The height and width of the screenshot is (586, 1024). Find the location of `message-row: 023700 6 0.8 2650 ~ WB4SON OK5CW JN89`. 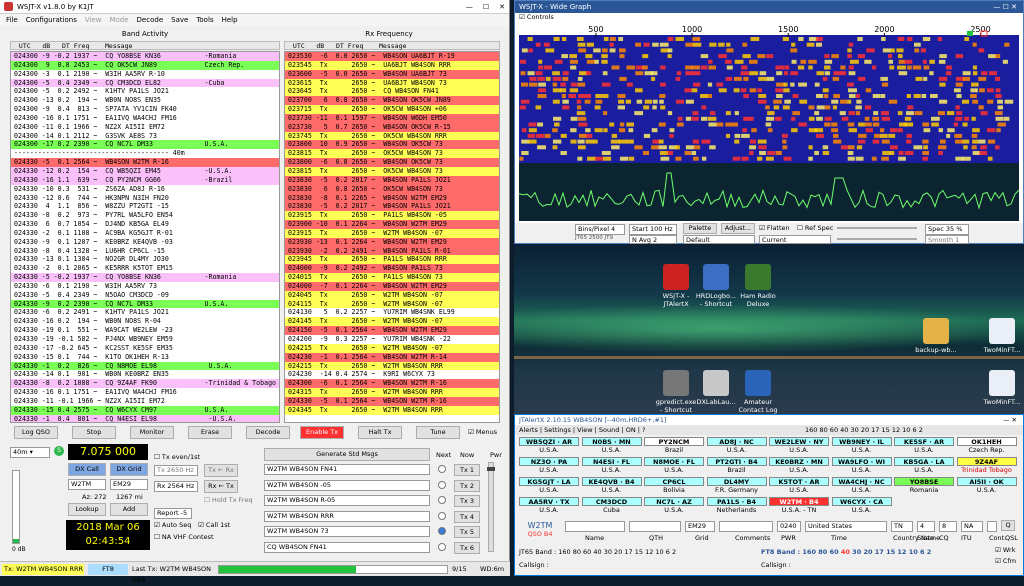

message-row: 023700 6 0.8 2650 ~ WB4SON OK5CW JN89 is located at coordinates (392, 101).